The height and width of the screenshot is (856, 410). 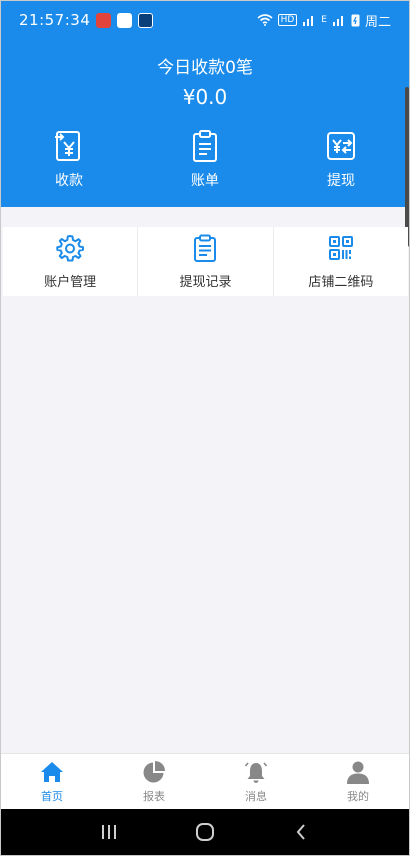 I want to click on receive-label: 收款, so click(x=69, y=181).